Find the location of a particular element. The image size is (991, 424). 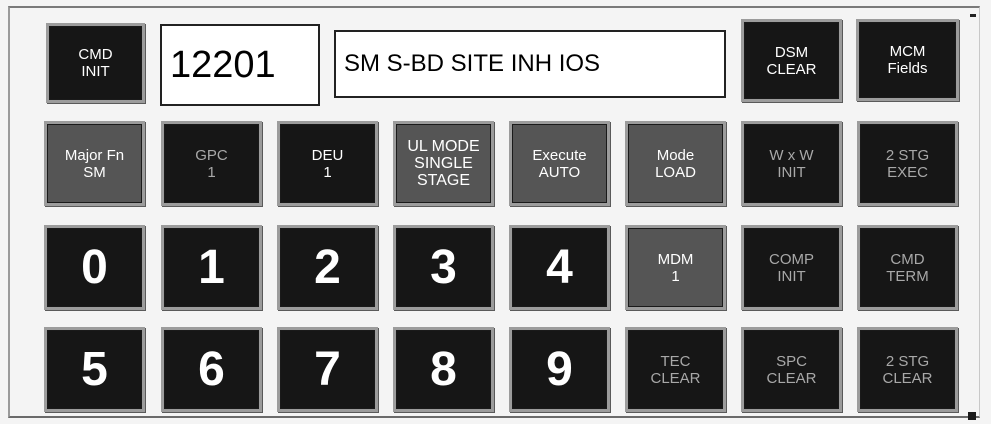

stg-exec-button: 2 STG EXEC is located at coordinates (907, 163).